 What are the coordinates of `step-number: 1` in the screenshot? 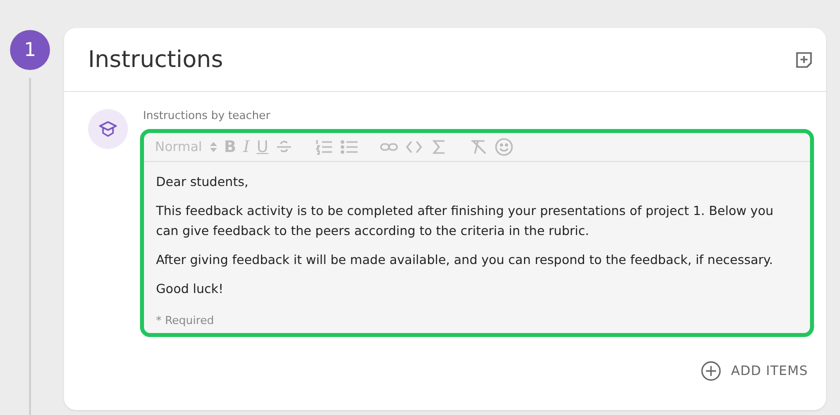 It's located at (30, 50).